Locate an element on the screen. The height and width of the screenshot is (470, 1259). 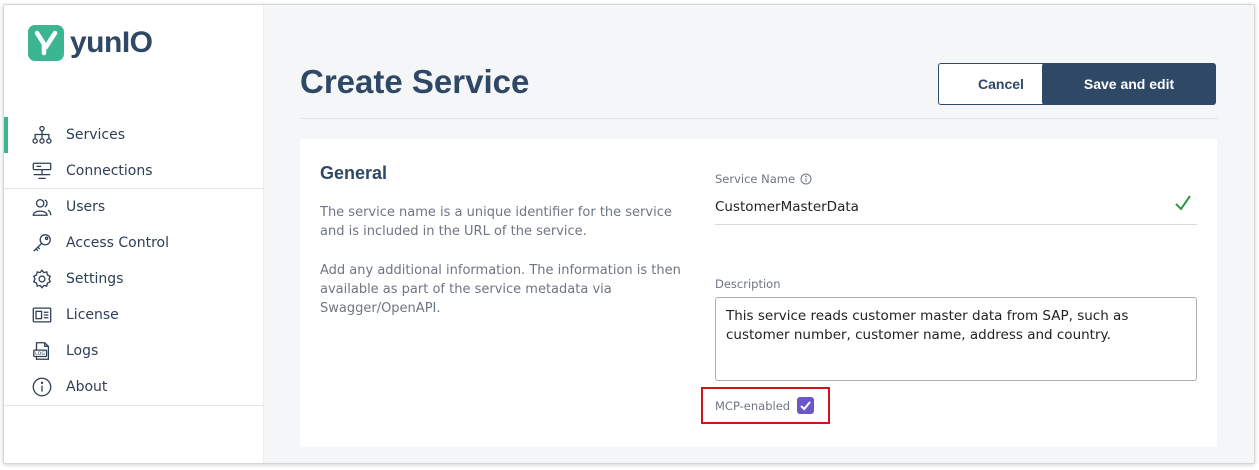
sidebar-item-label: About is located at coordinates (87, 387).